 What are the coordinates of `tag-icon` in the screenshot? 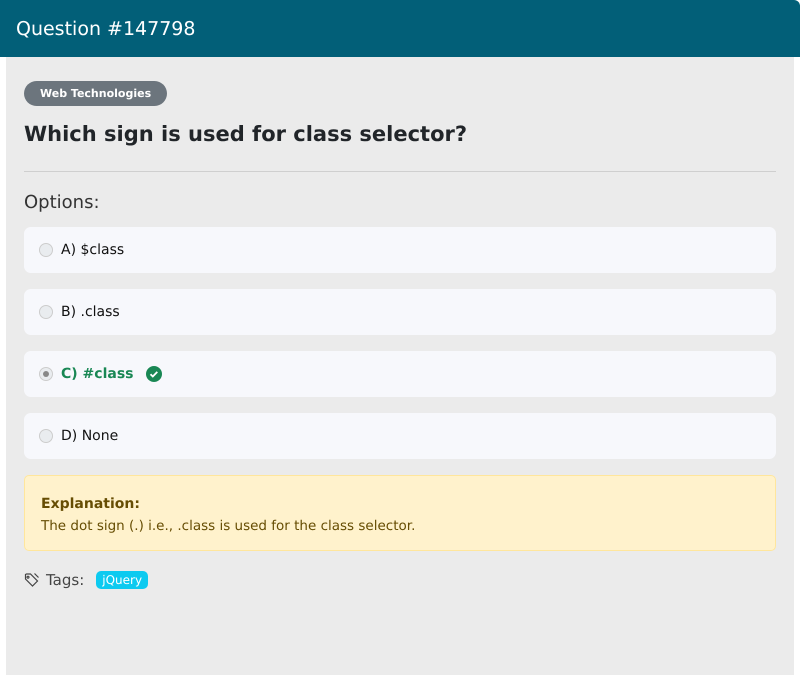 It's located at (32, 580).